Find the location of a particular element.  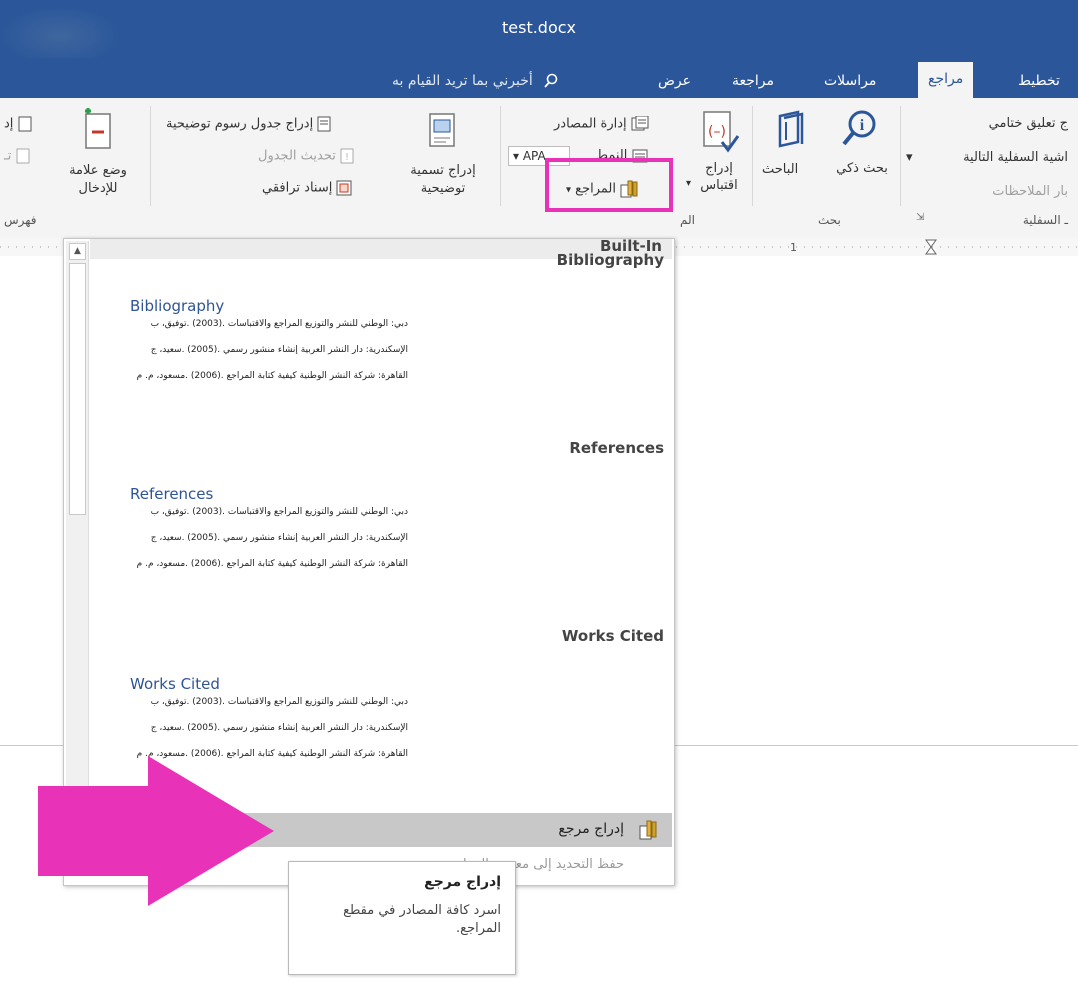

insert-bibliography-icon is located at coordinates (648, 830).